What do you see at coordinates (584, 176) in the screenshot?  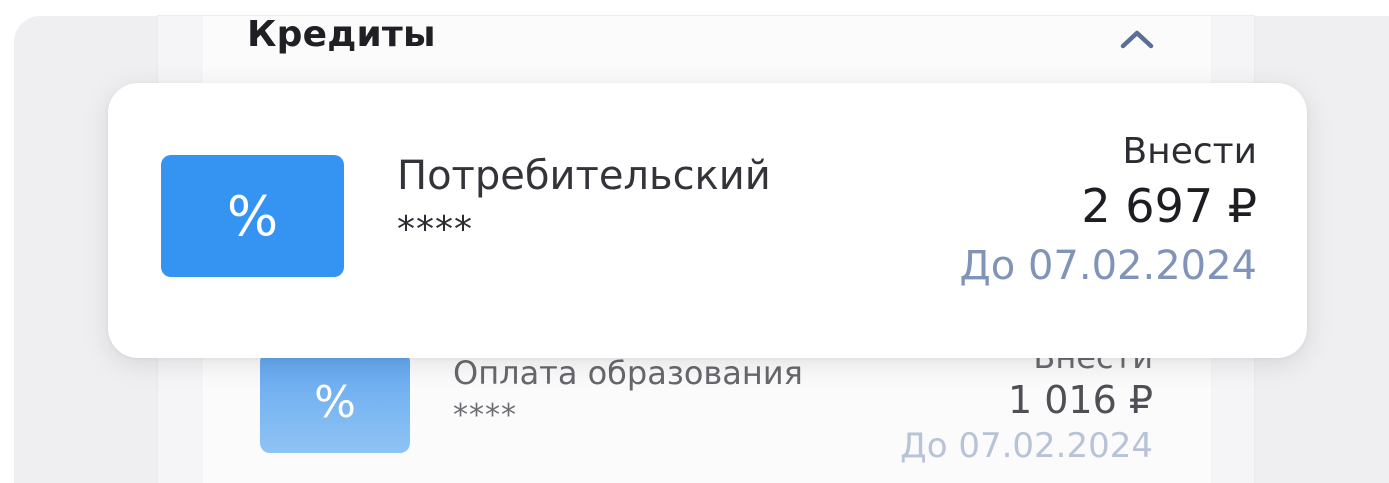 I see `loan-name: Потребительский` at bounding box center [584, 176].